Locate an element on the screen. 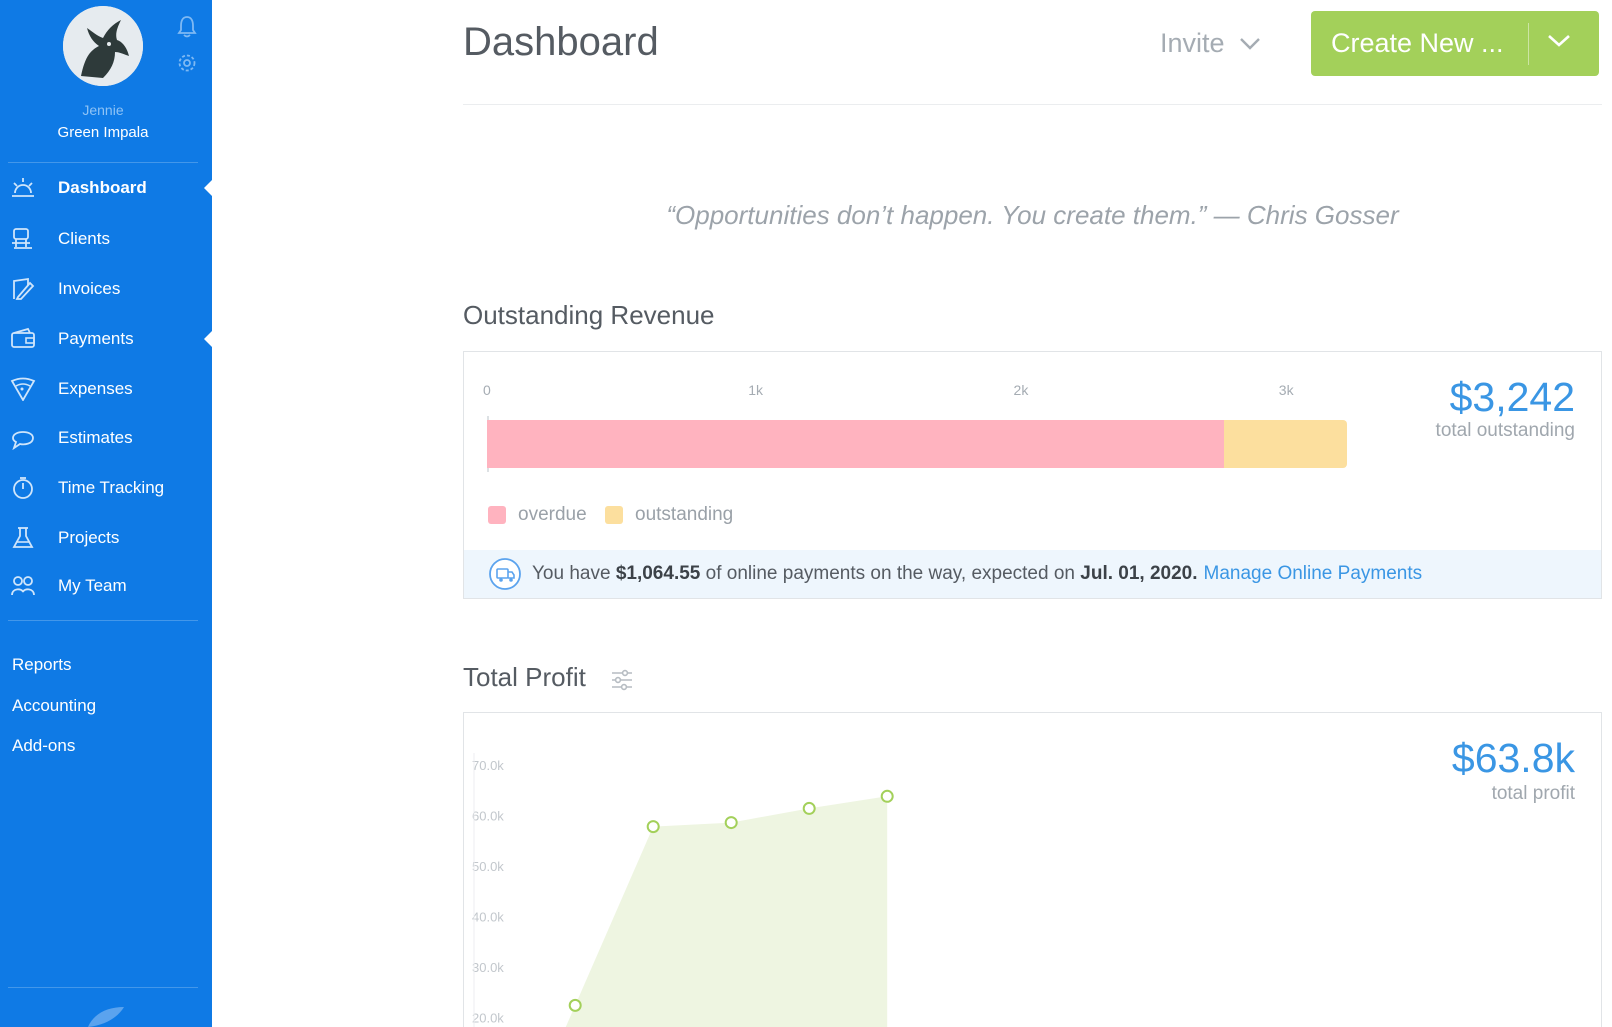 The image size is (1612, 1027). profit-y-tick-label: 60.0k is located at coordinates (488, 816).